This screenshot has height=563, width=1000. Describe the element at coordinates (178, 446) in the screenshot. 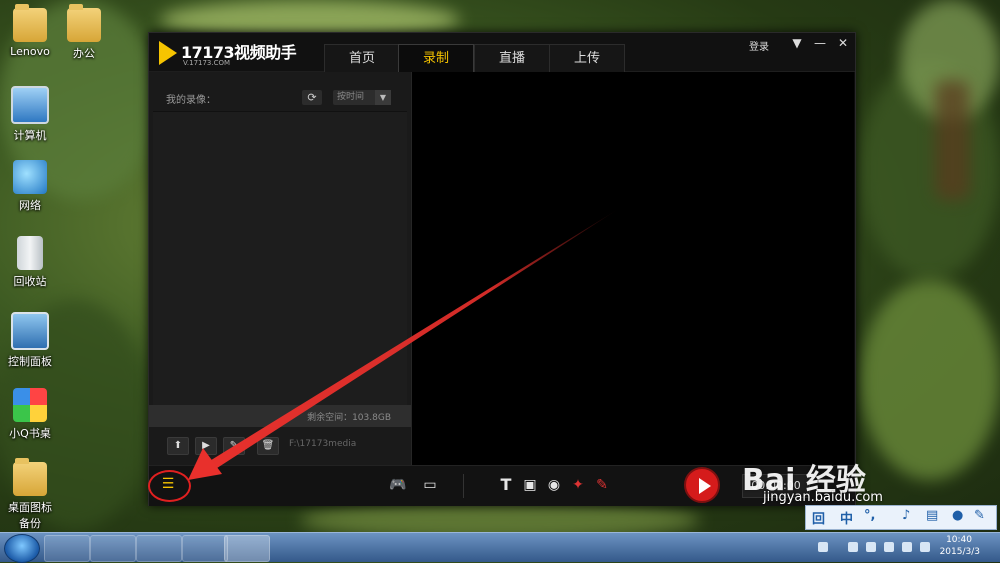

I see `upload-icon: ⬆` at that location.